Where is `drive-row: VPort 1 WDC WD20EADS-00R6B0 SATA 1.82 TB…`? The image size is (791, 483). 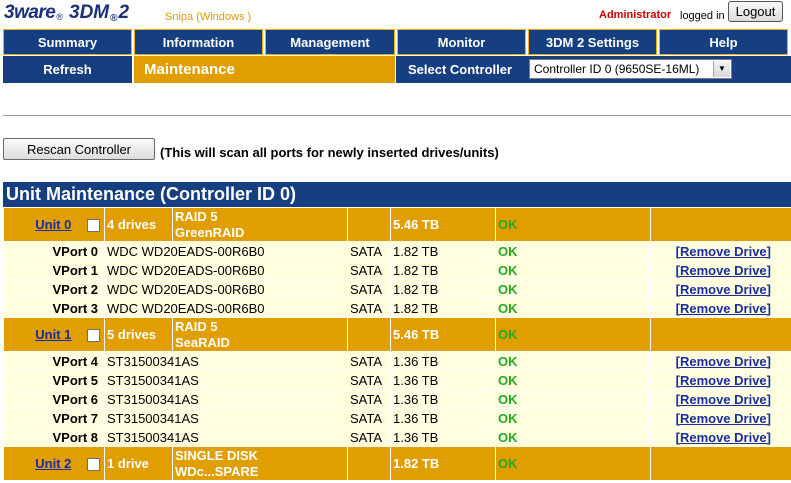
drive-row: VPort 1 WDC WD20EADS-00R6B0 SATA 1.82 TB… is located at coordinates (397, 270).